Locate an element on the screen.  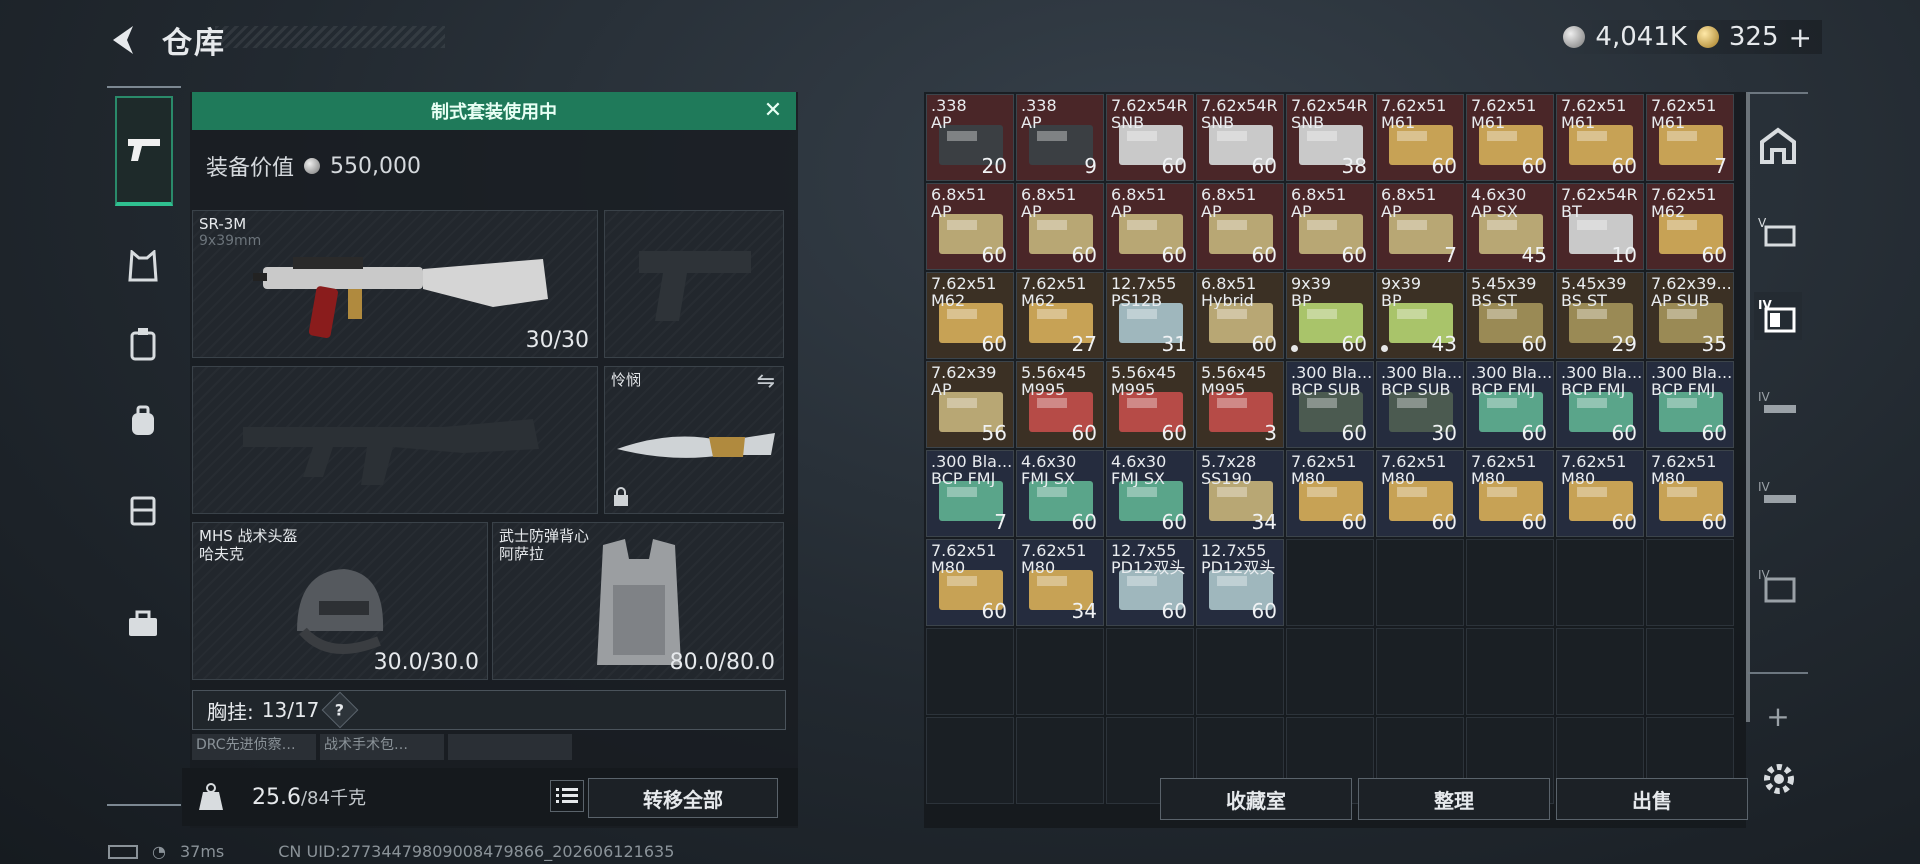
ammo-item-cell: 5.56x45 M995 3 is located at coordinates (1240, 404).